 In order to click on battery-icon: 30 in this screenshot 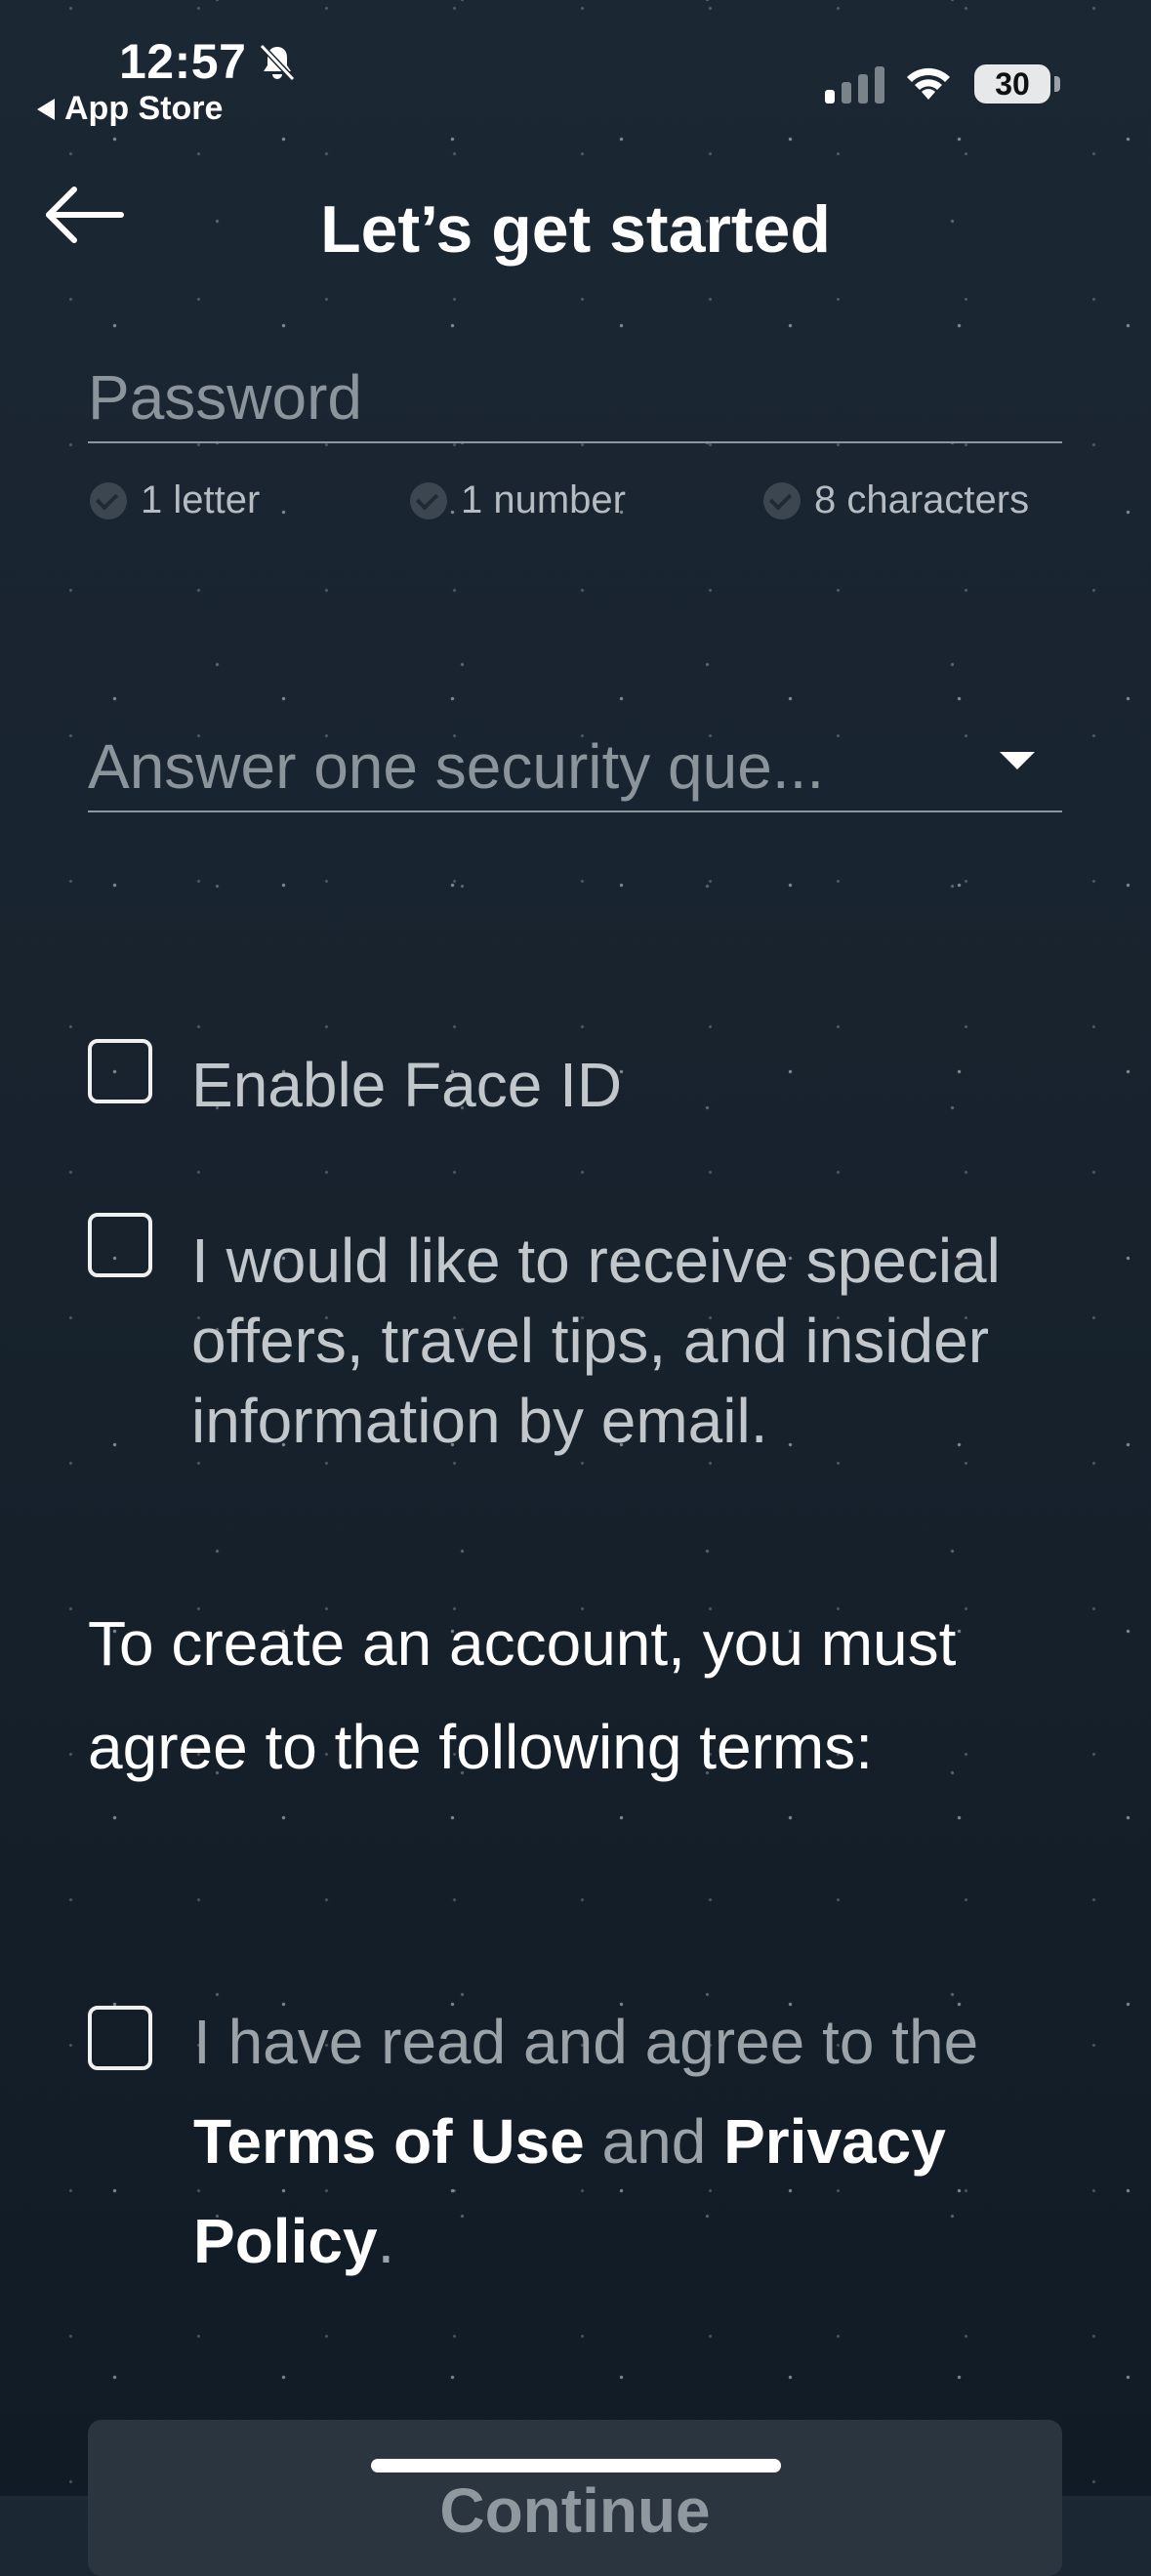, I will do `click(1012, 84)`.